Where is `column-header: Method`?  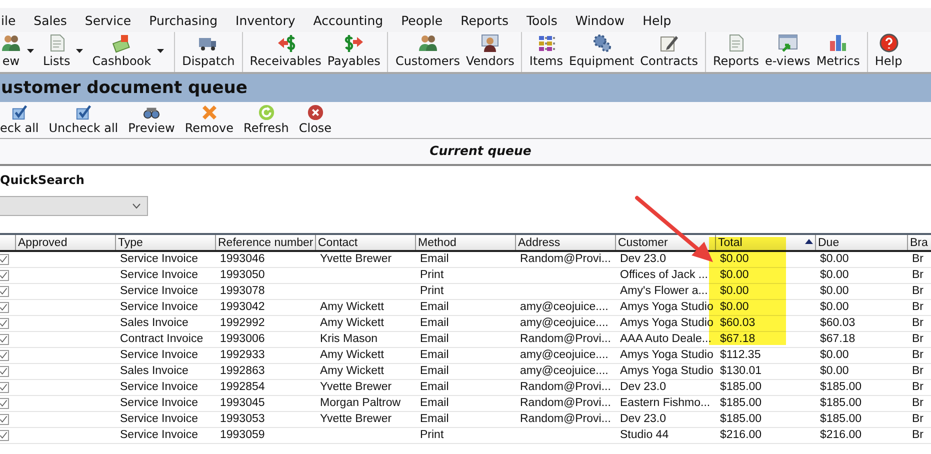 column-header: Method is located at coordinates (465, 242).